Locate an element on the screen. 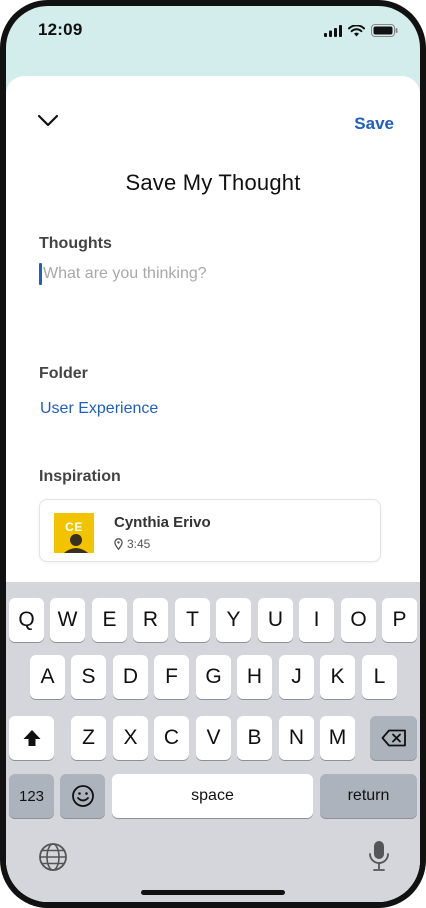  chevron-down-icon is located at coordinates (48, 120).